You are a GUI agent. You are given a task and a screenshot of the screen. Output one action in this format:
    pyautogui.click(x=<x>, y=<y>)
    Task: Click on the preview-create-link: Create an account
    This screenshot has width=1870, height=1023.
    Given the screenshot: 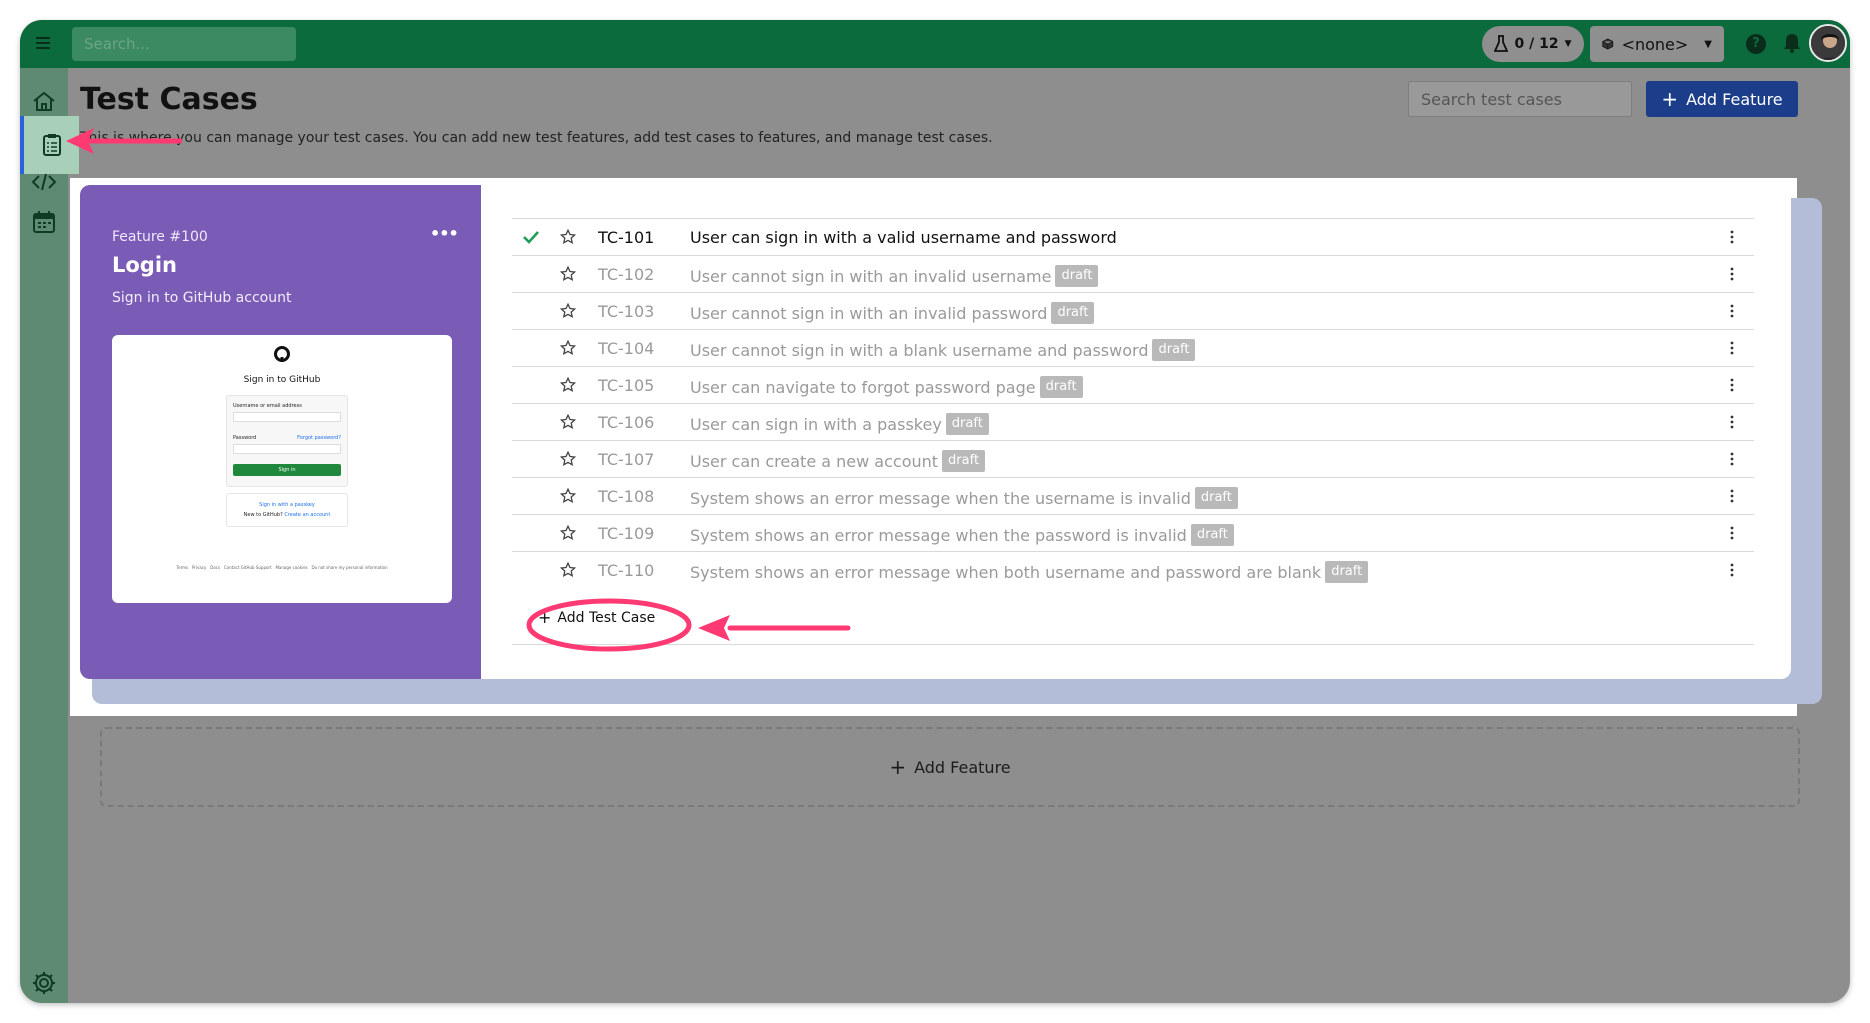 What is the action you would take?
    pyautogui.click(x=307, y=515)
    